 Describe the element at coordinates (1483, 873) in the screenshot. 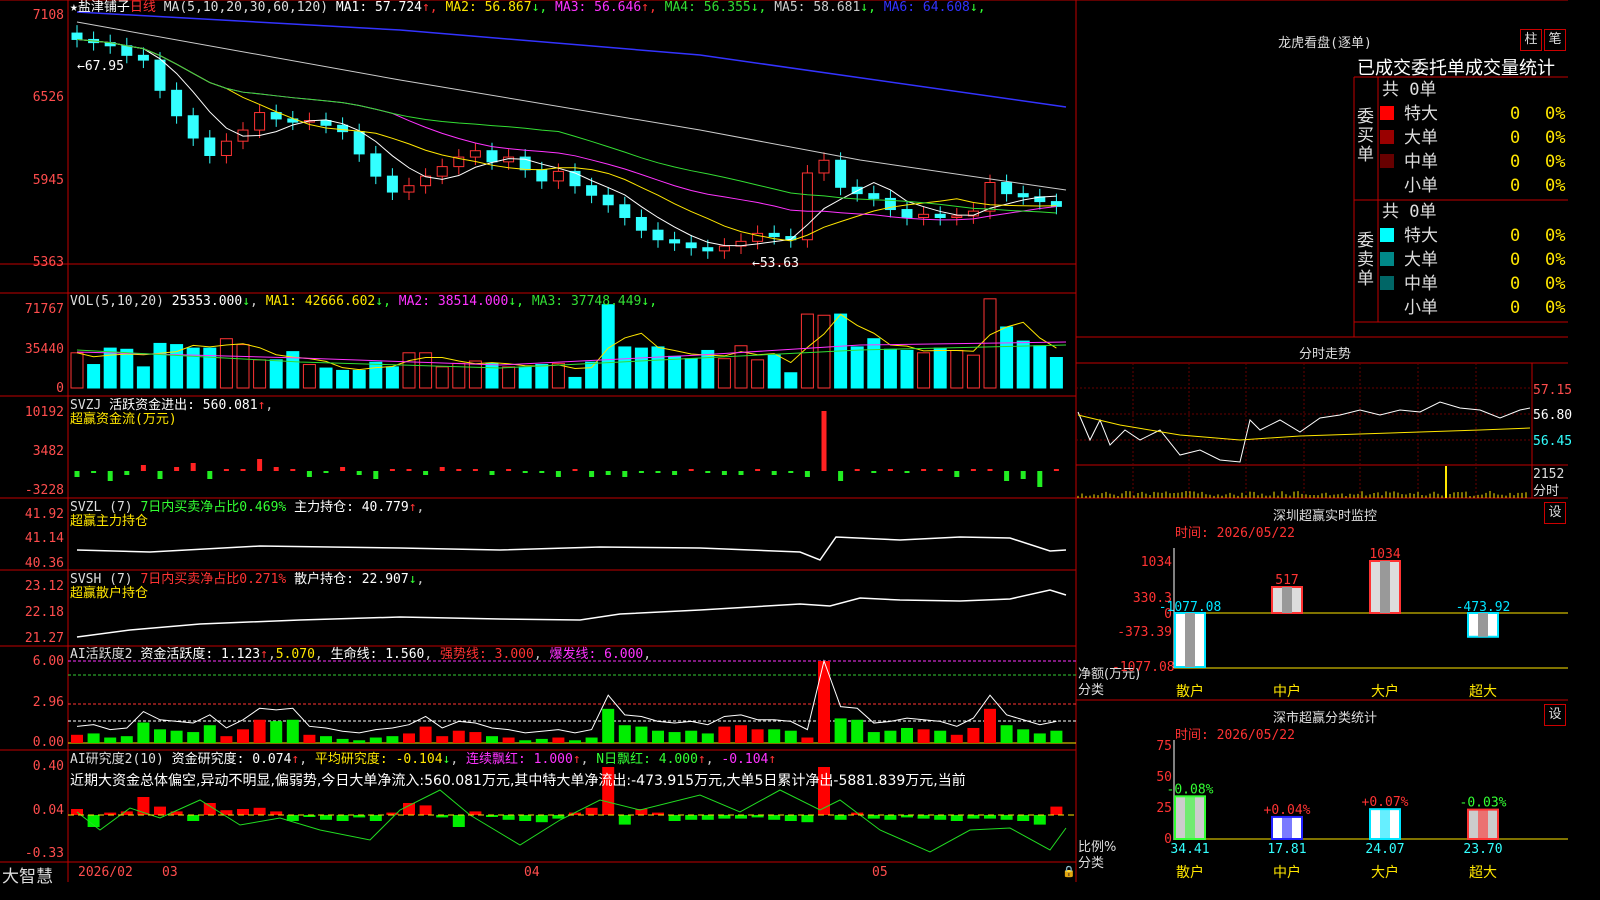

I see `classify-category-label: 超大` at that location.